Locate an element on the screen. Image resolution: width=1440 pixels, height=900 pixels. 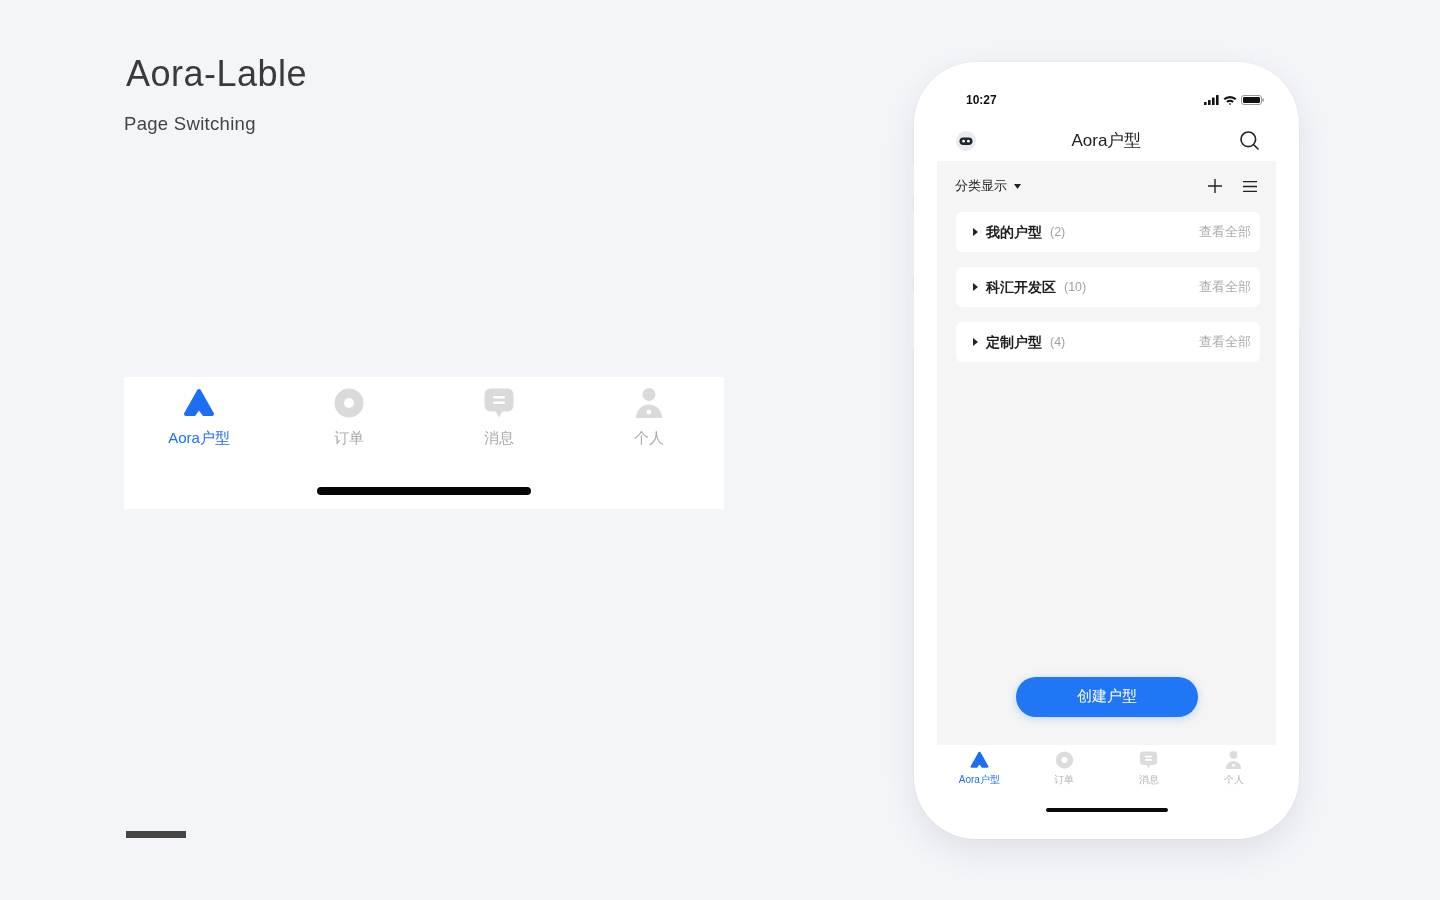
decorative-bar is located at coordinates (156, 834).